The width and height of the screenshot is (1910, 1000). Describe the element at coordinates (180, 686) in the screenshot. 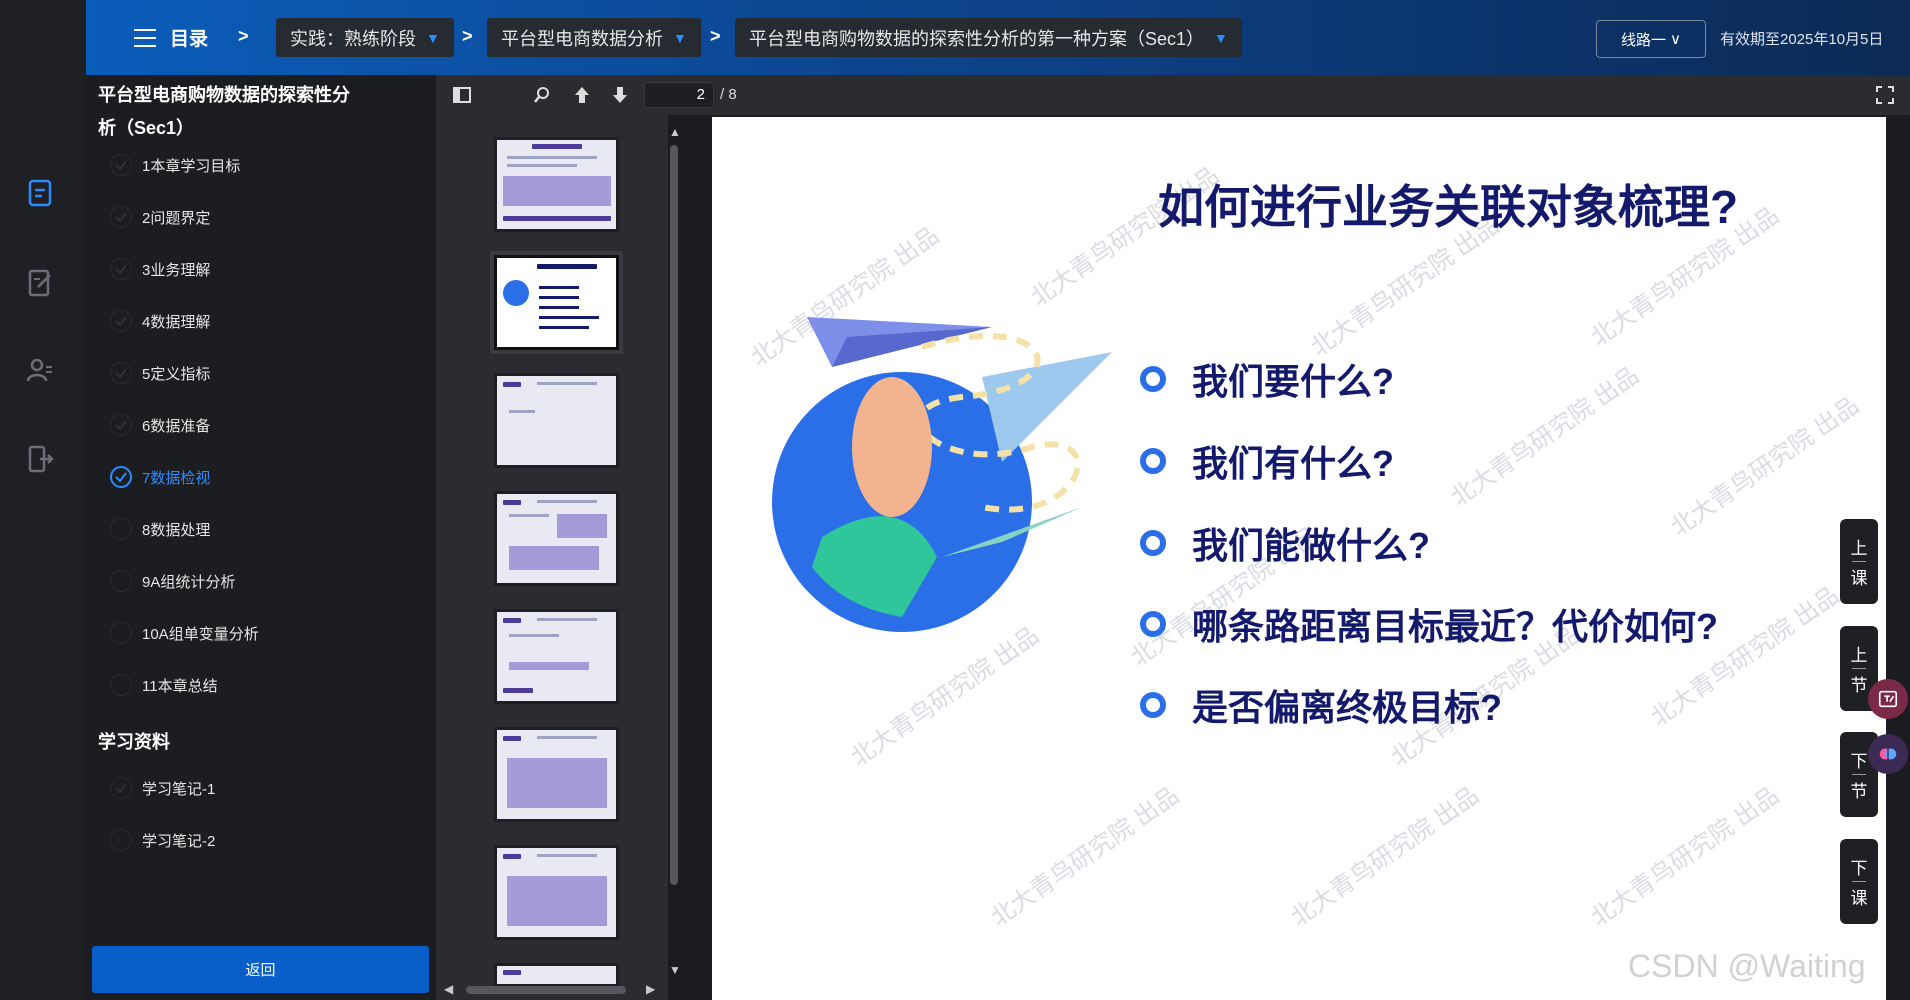

I see `lesson-label: 11本章总结` at that location.